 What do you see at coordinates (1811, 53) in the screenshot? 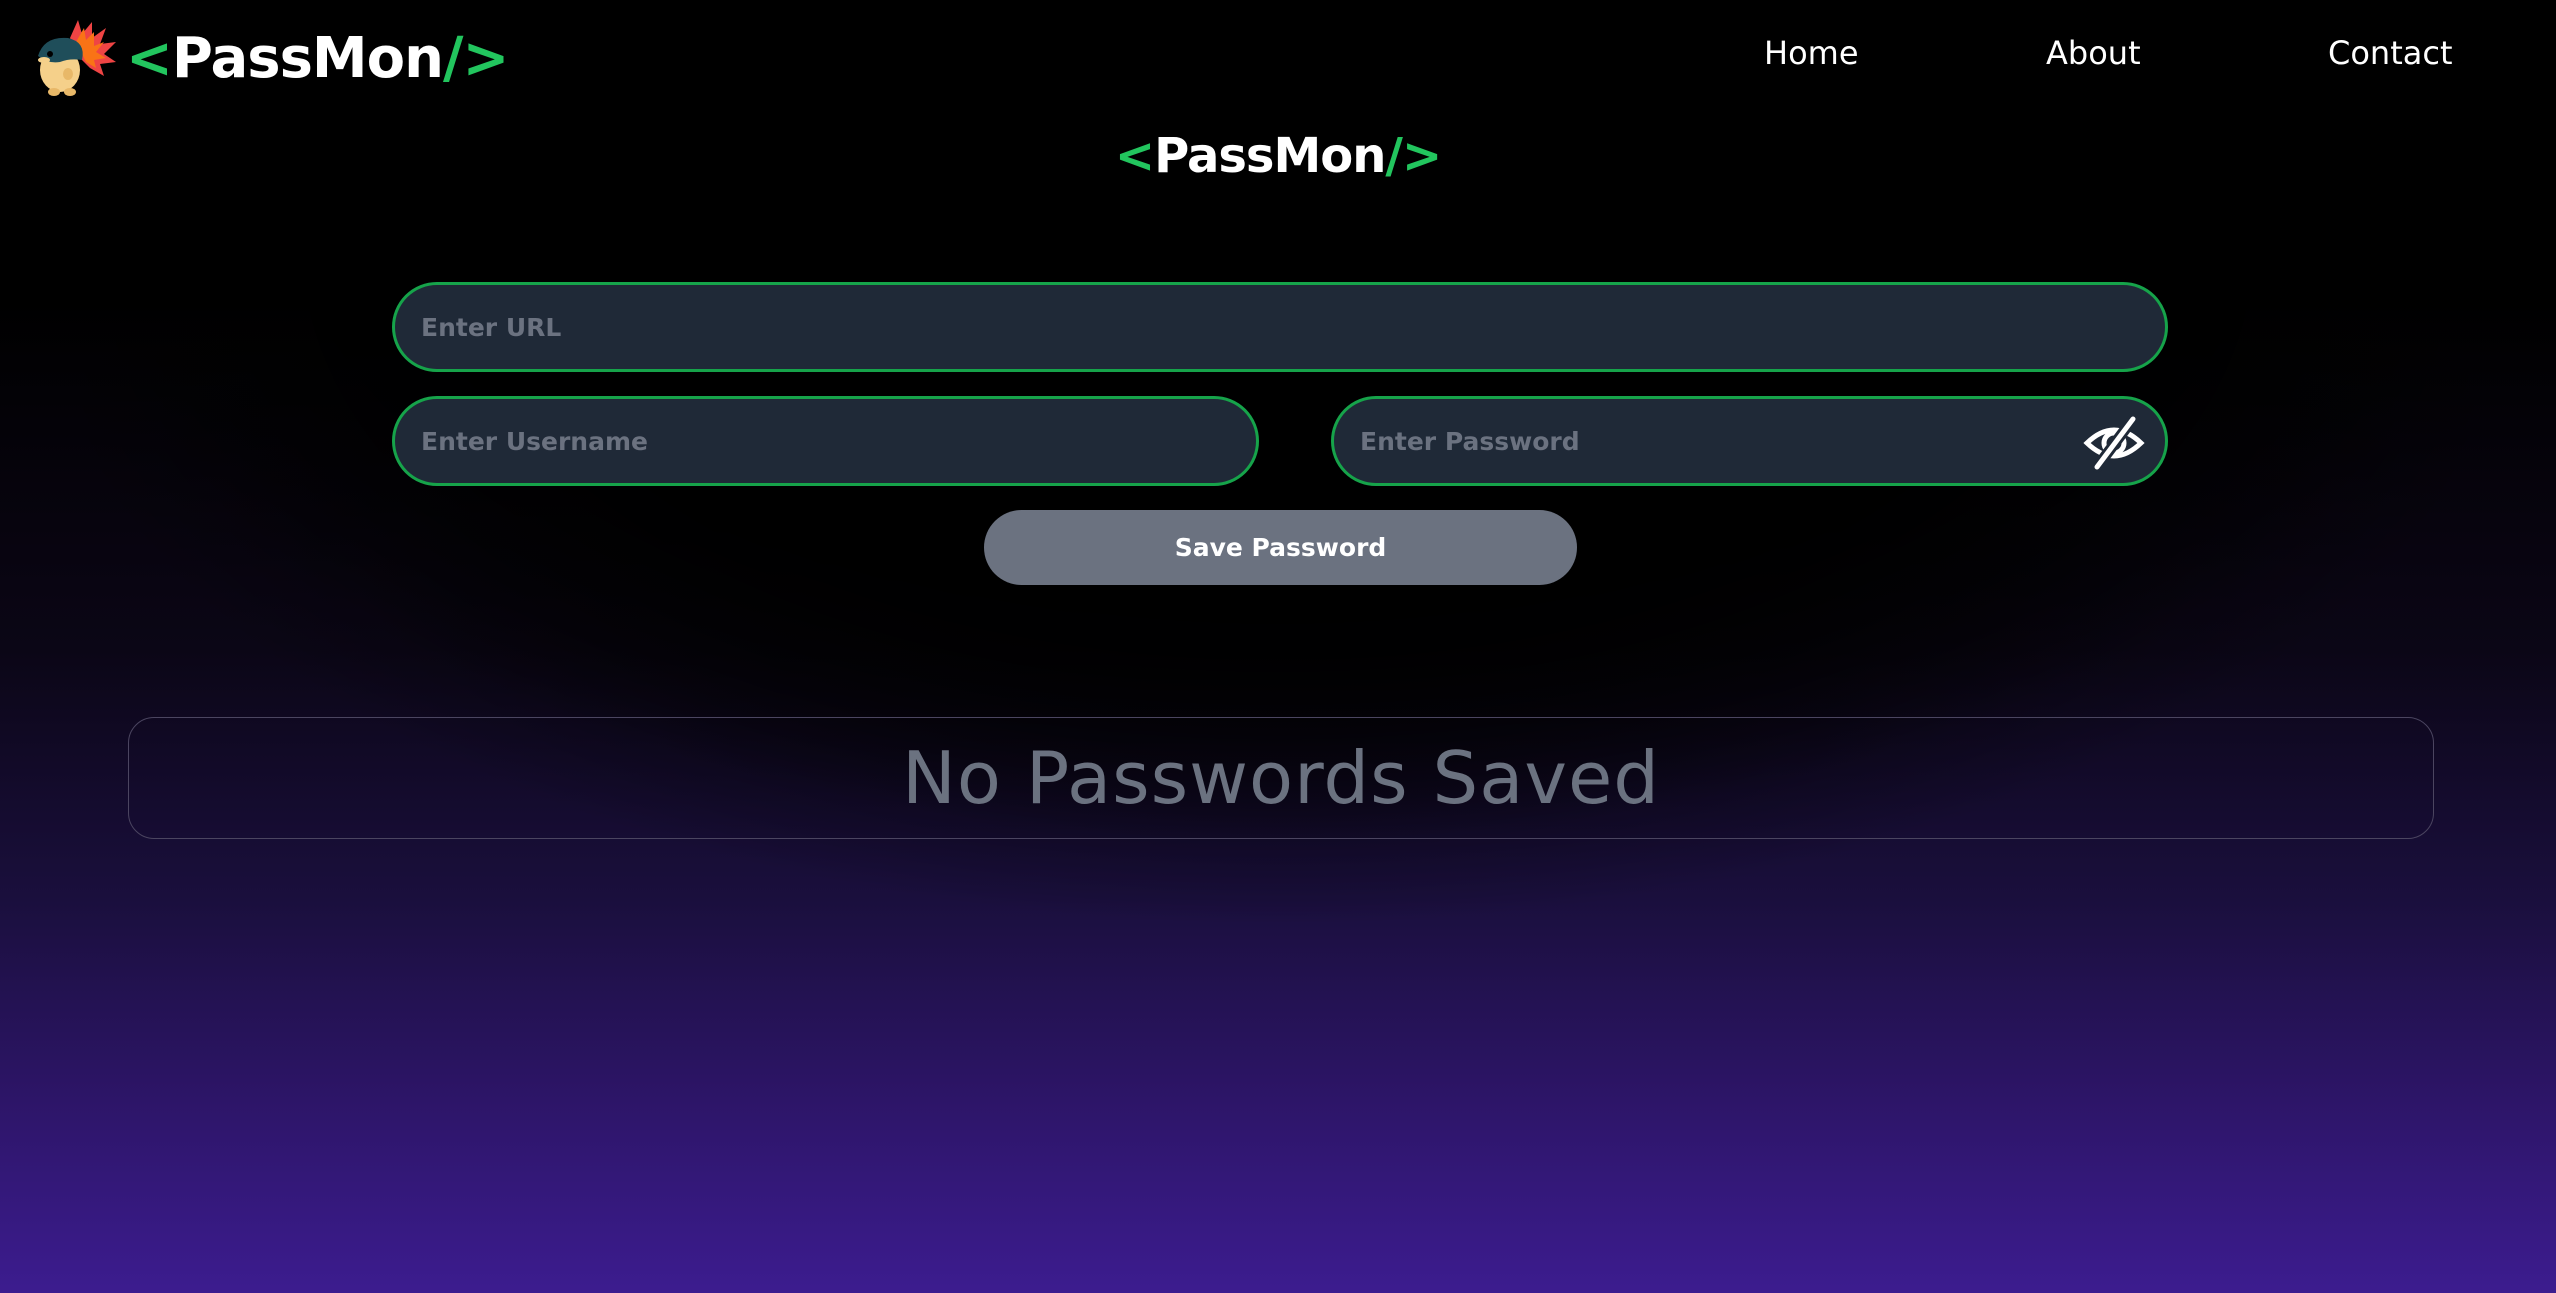
I see `nav-home-link: Home` at bounding box center [1811, 53].